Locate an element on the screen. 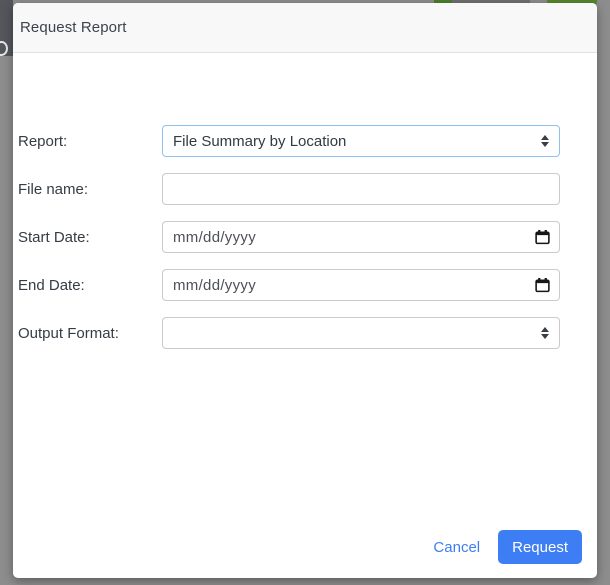 This screenshot has width=610, height=585. output-format-field is located at coordinates (361, 333).